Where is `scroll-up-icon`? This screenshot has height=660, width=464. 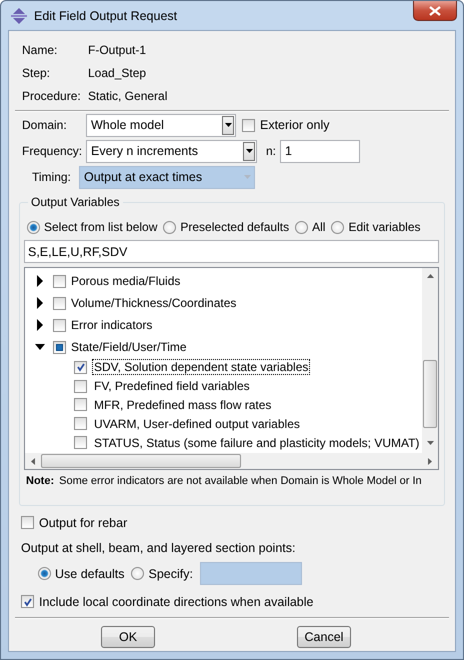
scroll-up-icon is located at coordinates (430, 276).